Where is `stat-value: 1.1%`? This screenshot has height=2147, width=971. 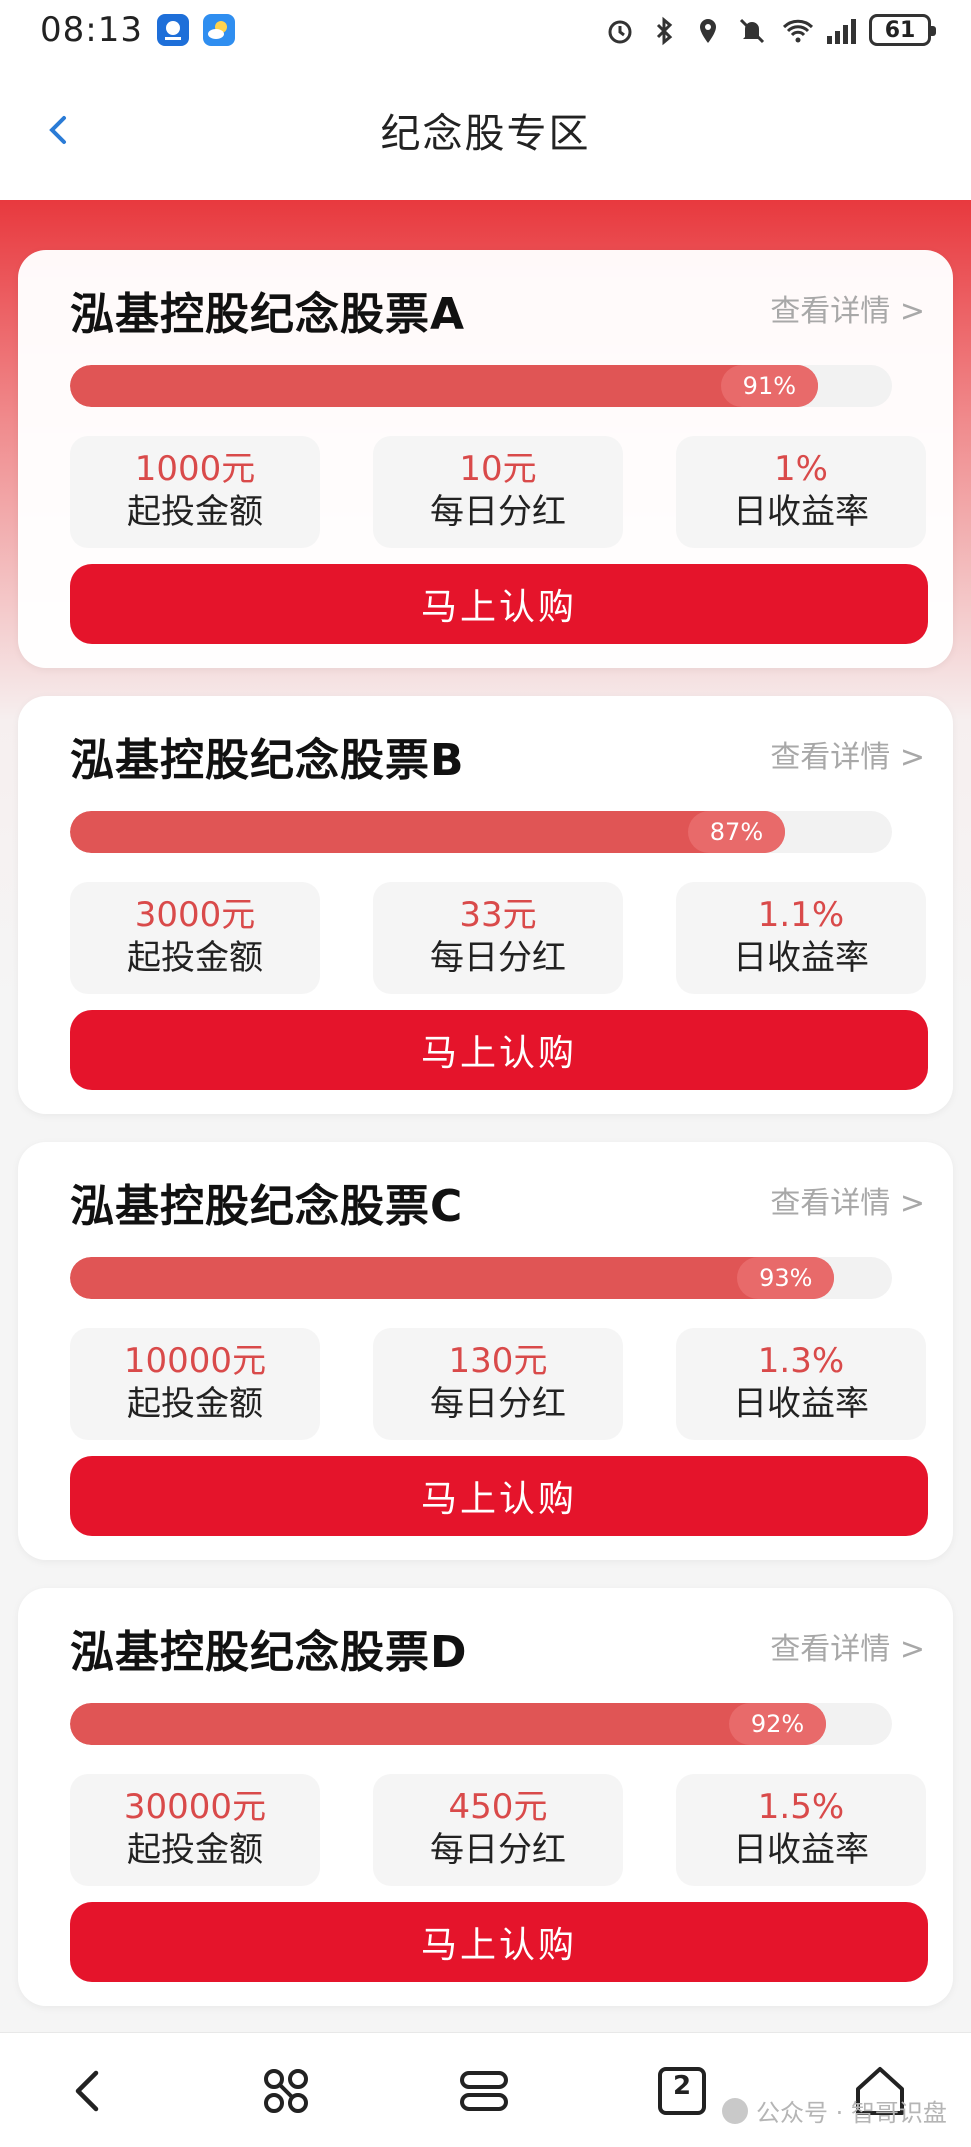 stat-value: 1.1% is located at coordinates (801, 915).